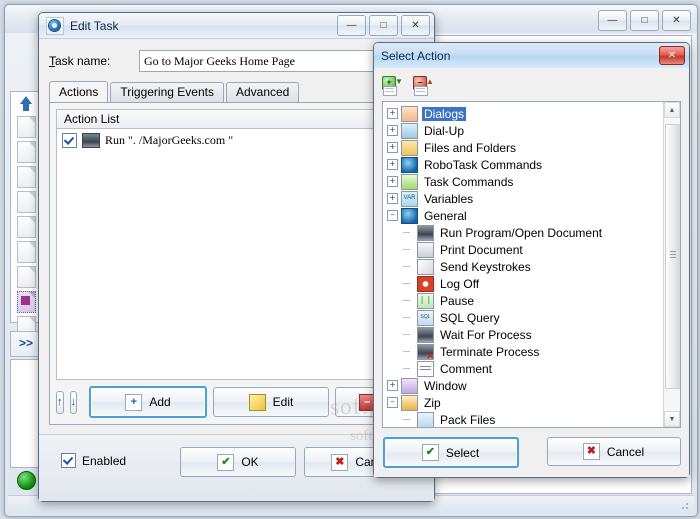 This screenshot has width=700, height=519. Describe the element at coordinates (408, 86) in the screenshot. I see `select-action-toolbar: + ▼ – ▲` at that location.